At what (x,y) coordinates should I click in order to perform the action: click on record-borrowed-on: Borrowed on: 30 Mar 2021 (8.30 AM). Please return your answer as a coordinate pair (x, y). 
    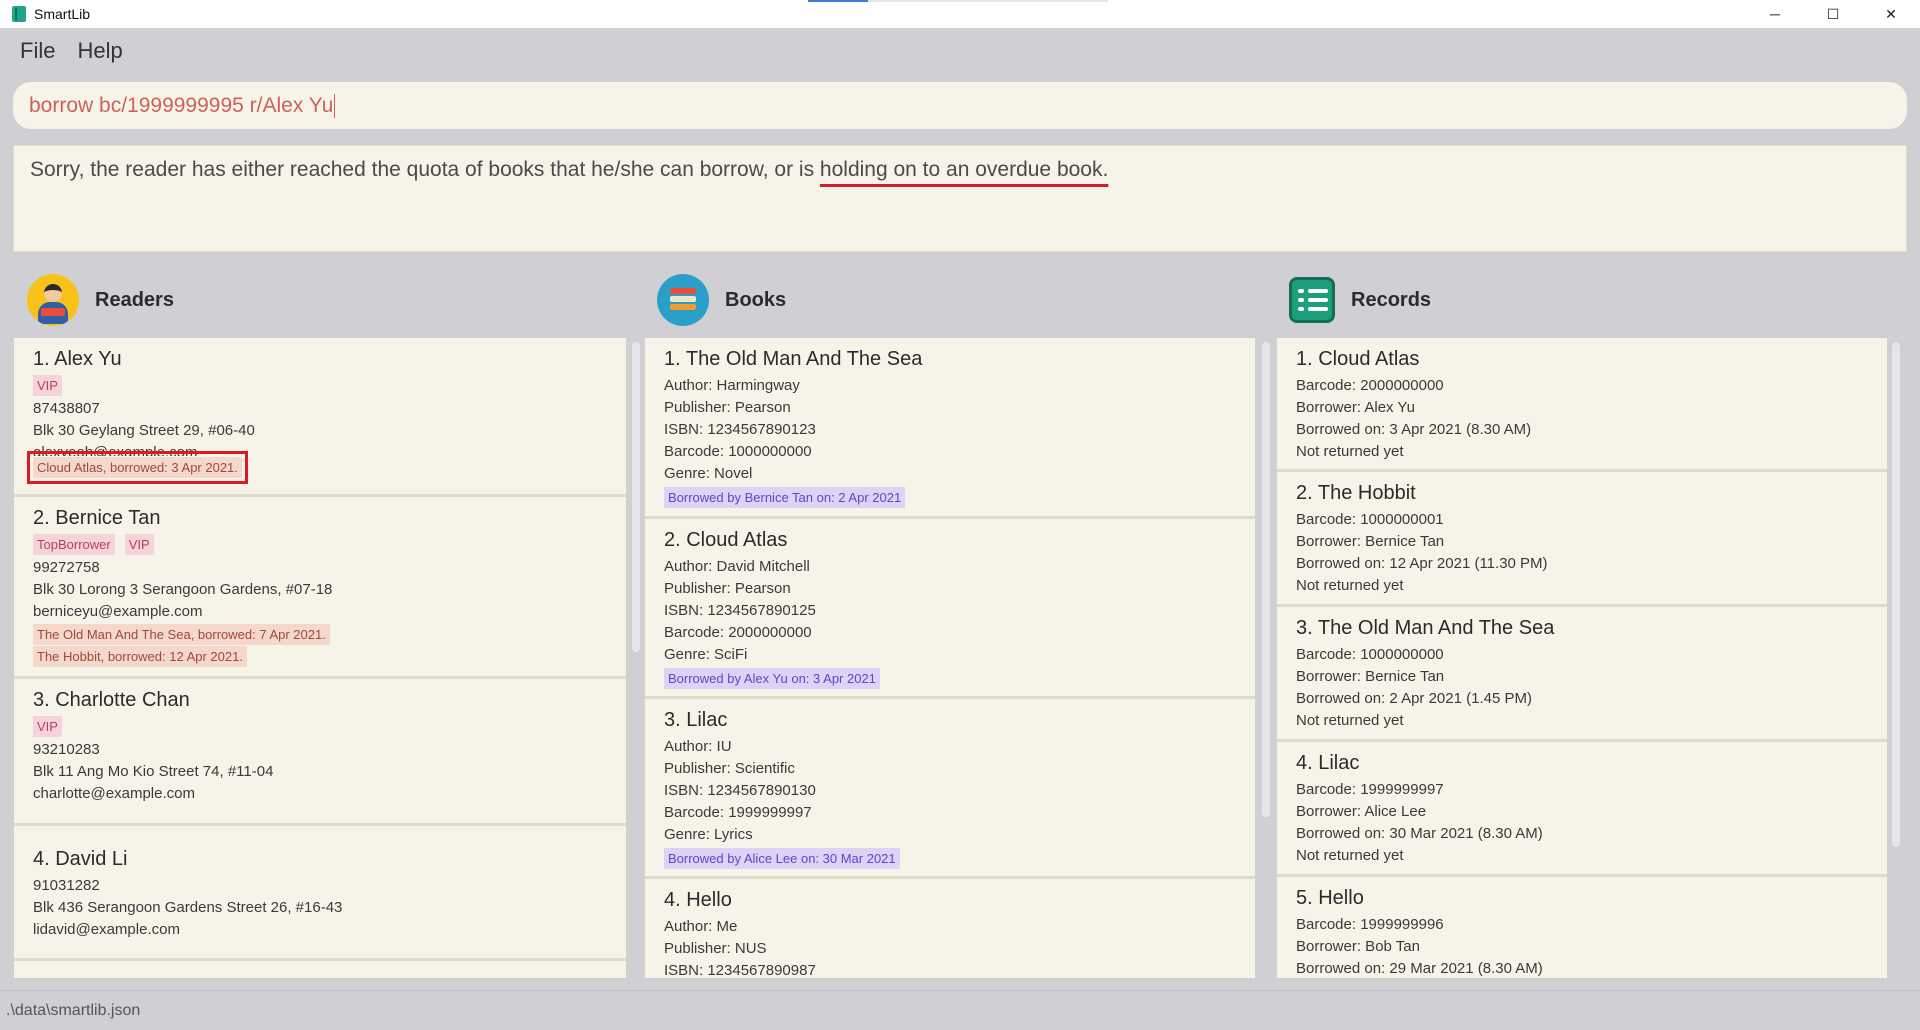
    Looking at the image, I should click on (1419, 833).